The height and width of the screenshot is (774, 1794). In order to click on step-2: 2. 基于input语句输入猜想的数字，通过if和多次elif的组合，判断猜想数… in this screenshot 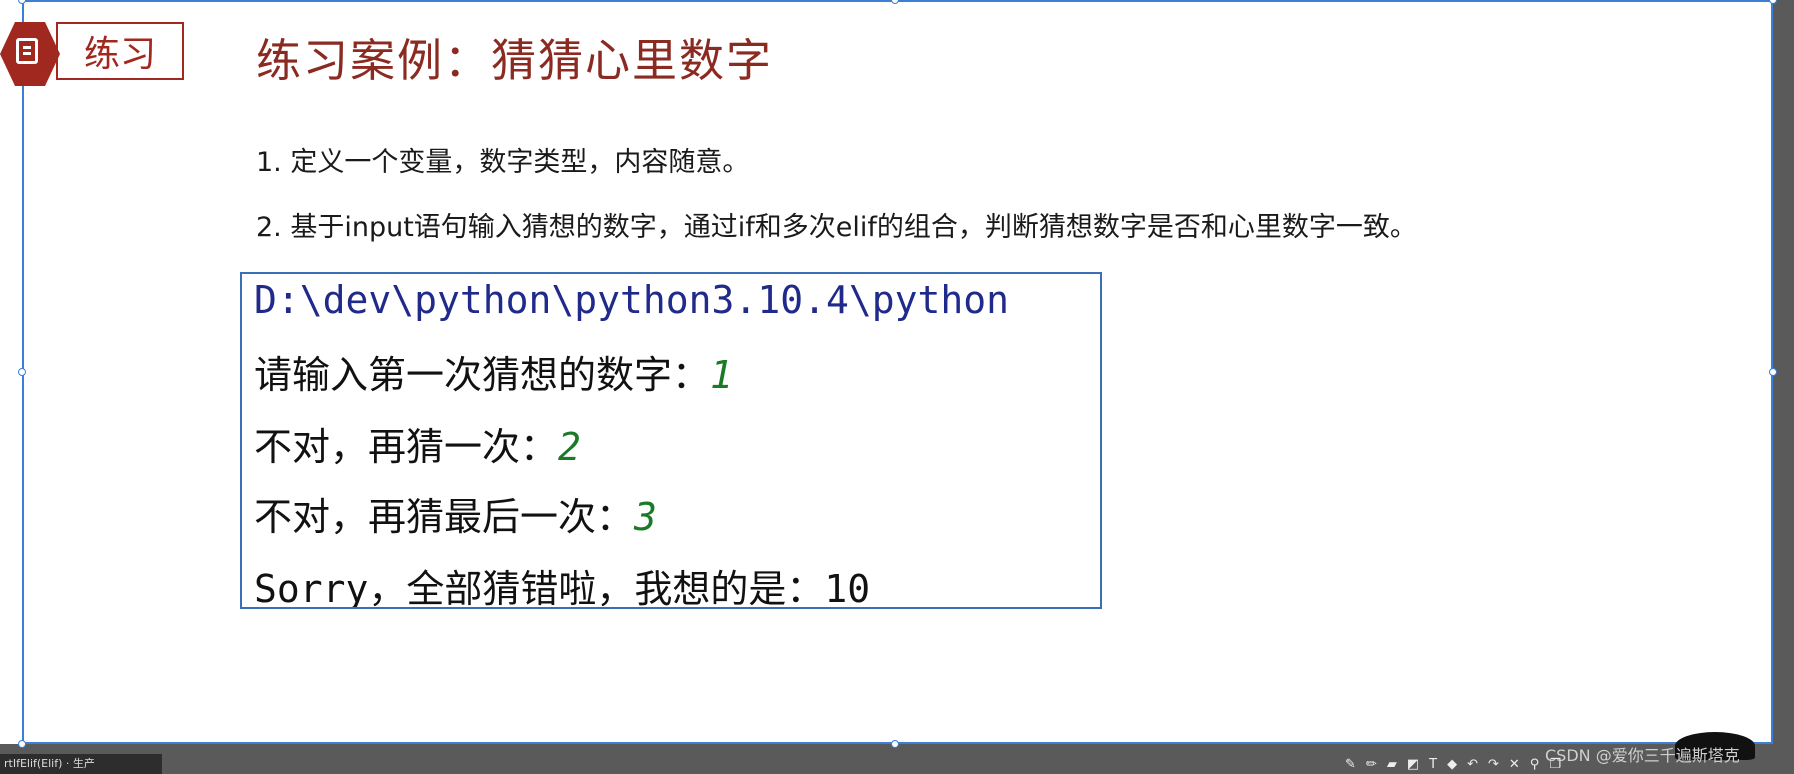, I will do `click(836, 227)`.